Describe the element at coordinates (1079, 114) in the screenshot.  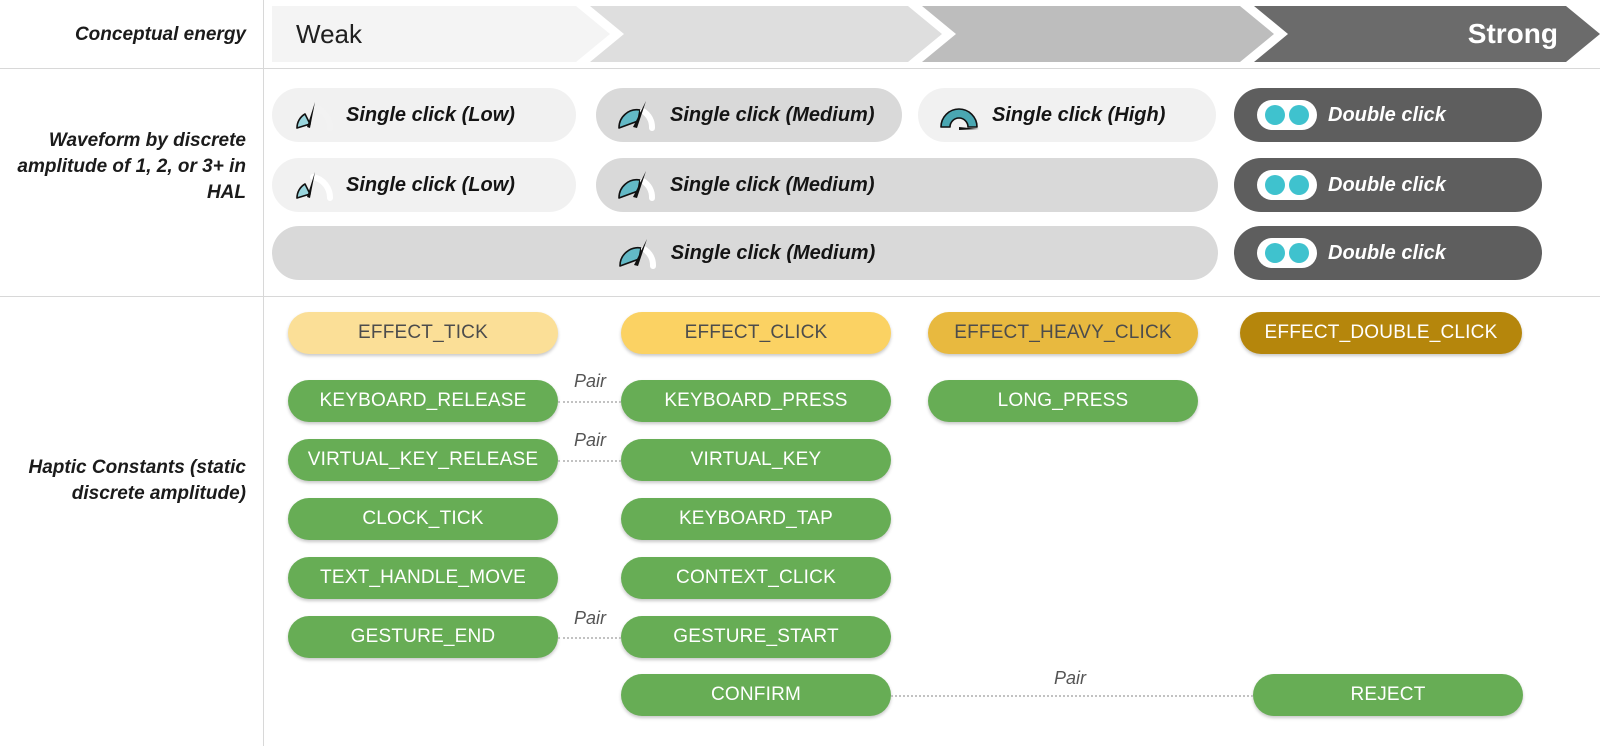
I see `waveform-cell-label: Single click (High)` at that location.